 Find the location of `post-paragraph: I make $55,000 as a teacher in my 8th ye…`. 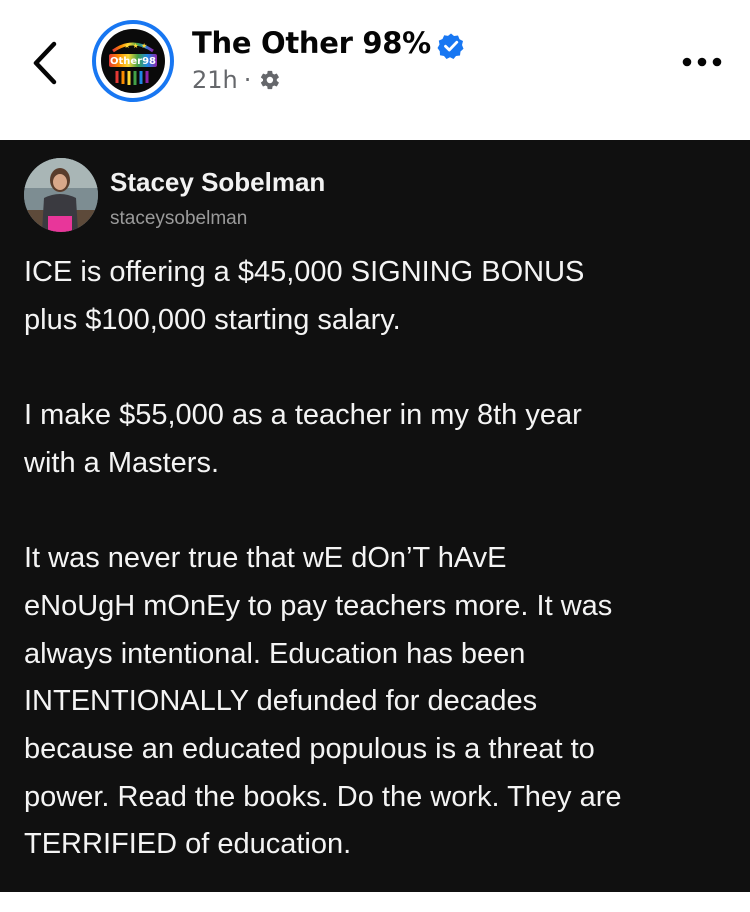

post-paragraph: I make $55,000 as a teacher in my 8th ye… is located at coordinates (379, 439).